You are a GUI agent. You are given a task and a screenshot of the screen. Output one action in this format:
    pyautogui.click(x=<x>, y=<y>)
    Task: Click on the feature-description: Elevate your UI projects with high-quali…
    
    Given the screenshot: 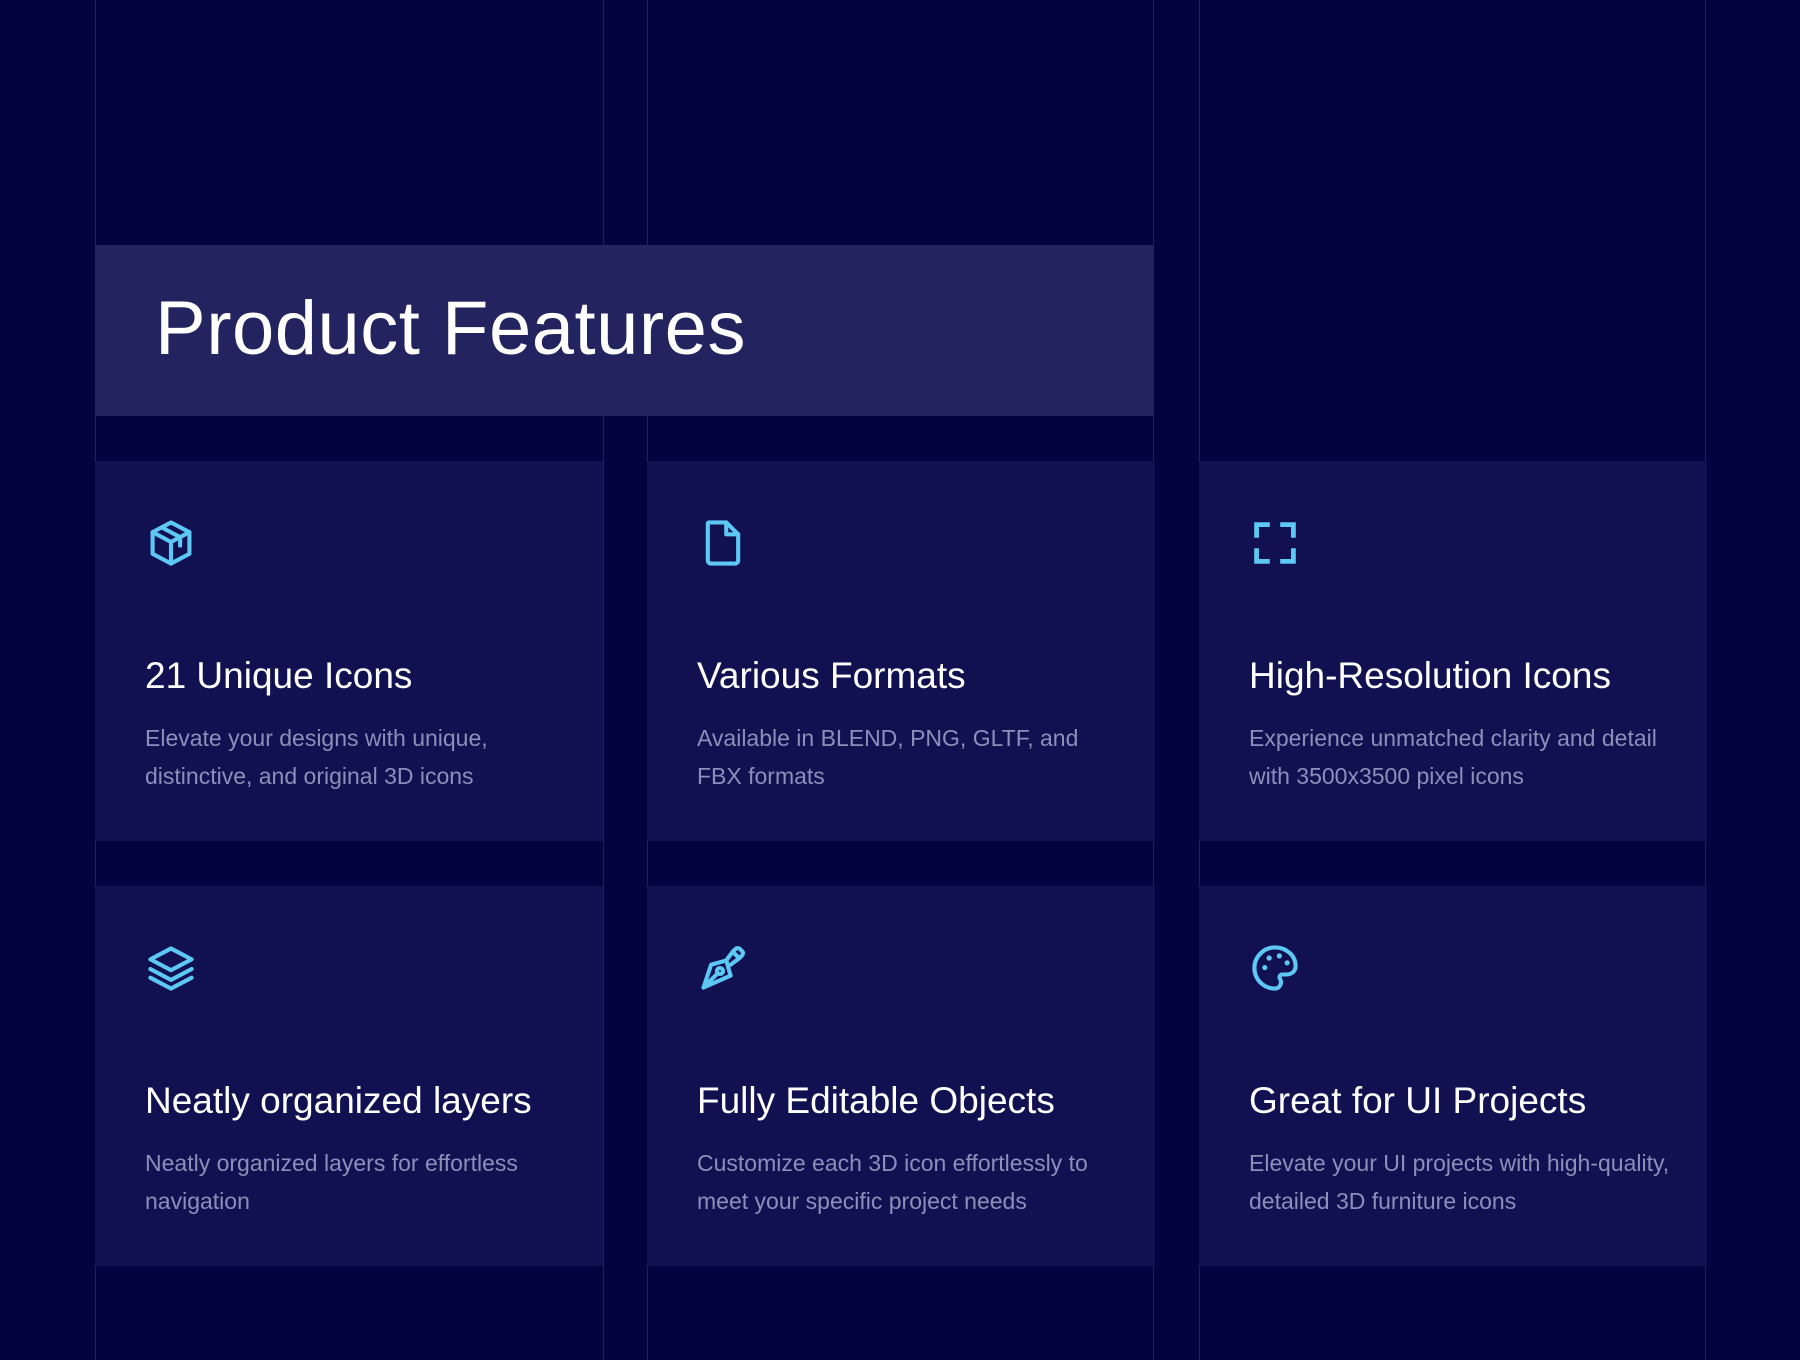 What is the action you would take?
    pyautogui.click(x=1459, y=1182)
    